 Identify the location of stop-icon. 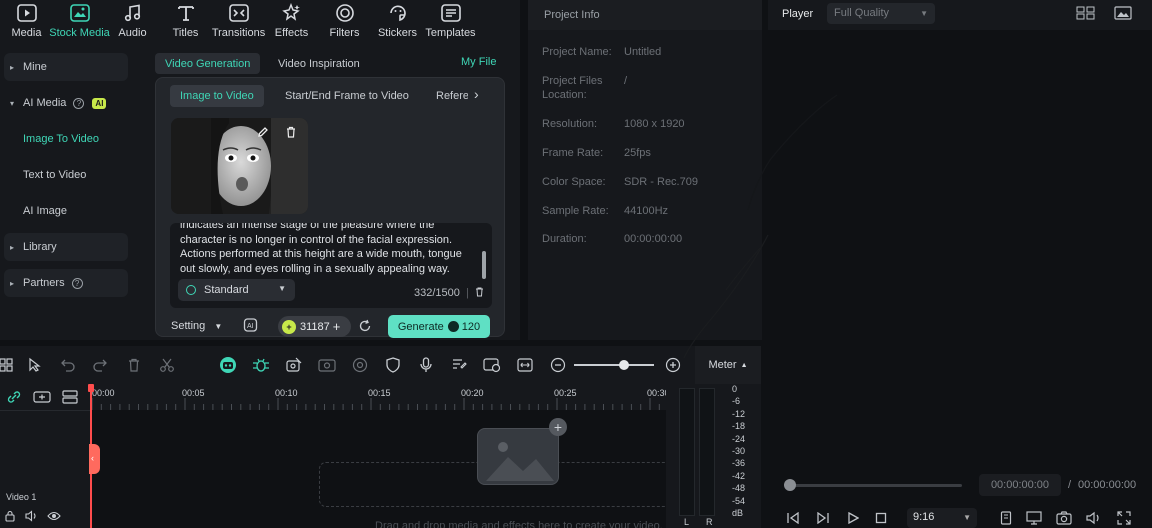
(881, 518).